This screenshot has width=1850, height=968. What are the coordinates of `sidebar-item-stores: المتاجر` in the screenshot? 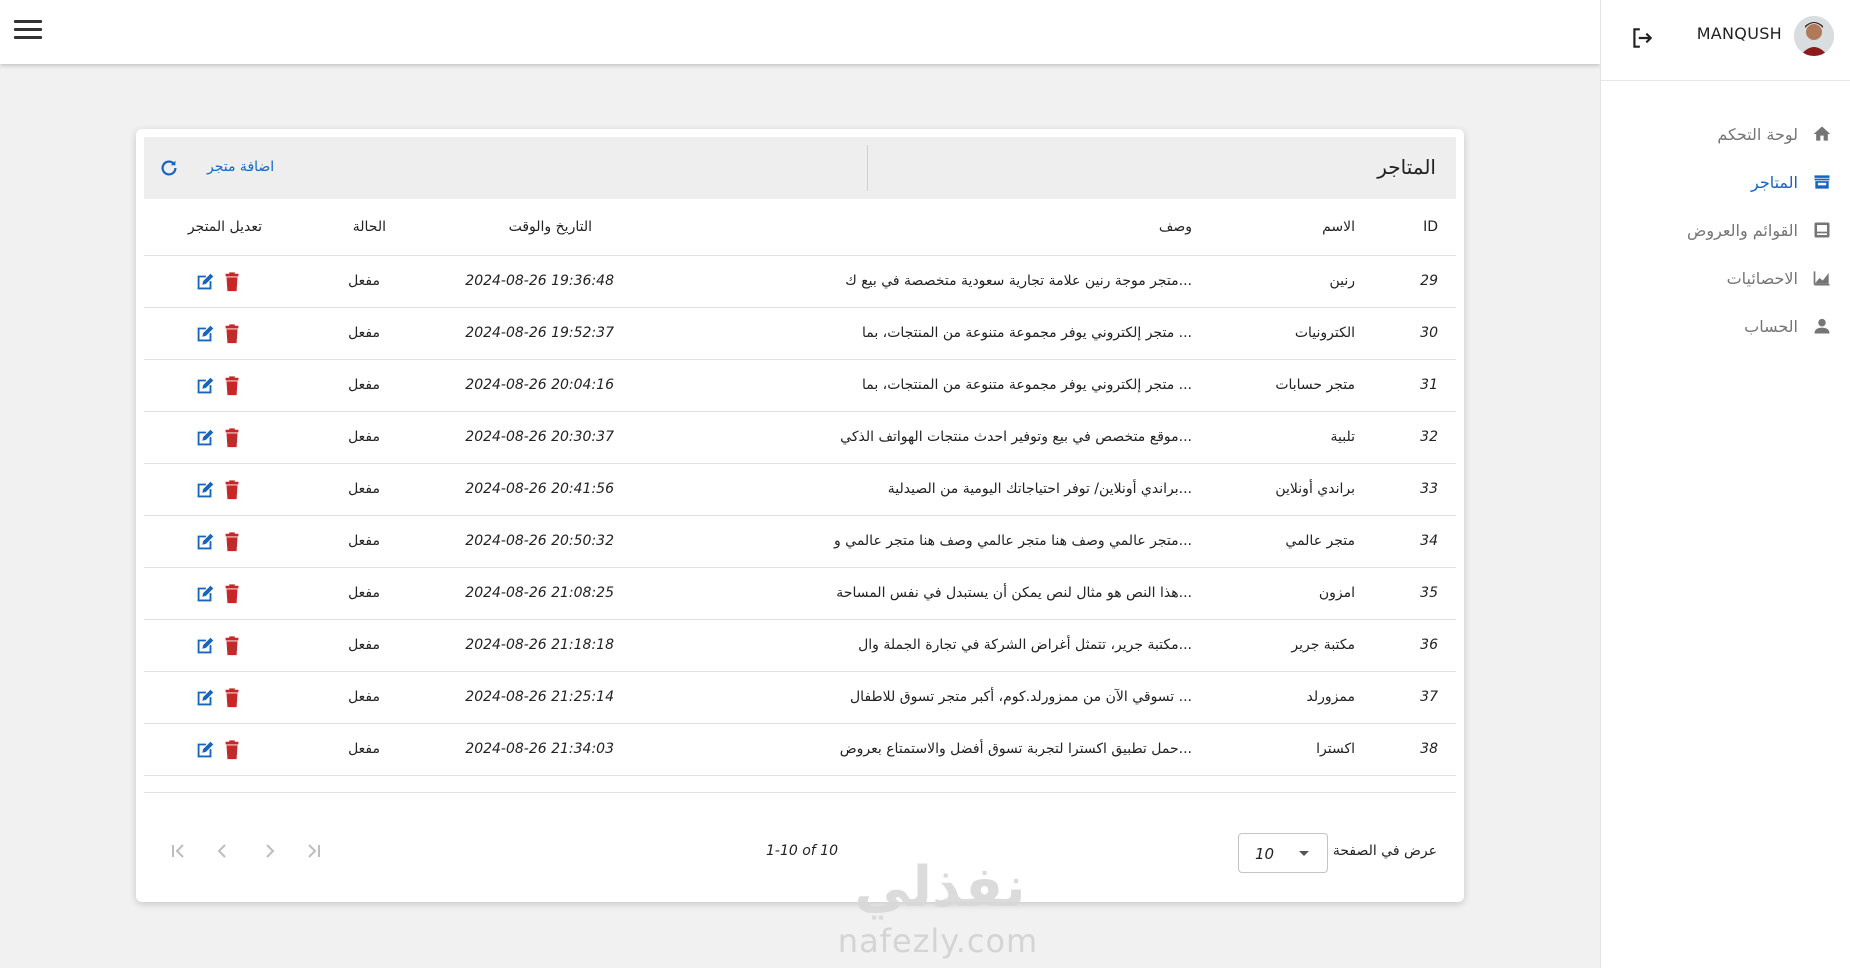 It's located at (1725, 182).